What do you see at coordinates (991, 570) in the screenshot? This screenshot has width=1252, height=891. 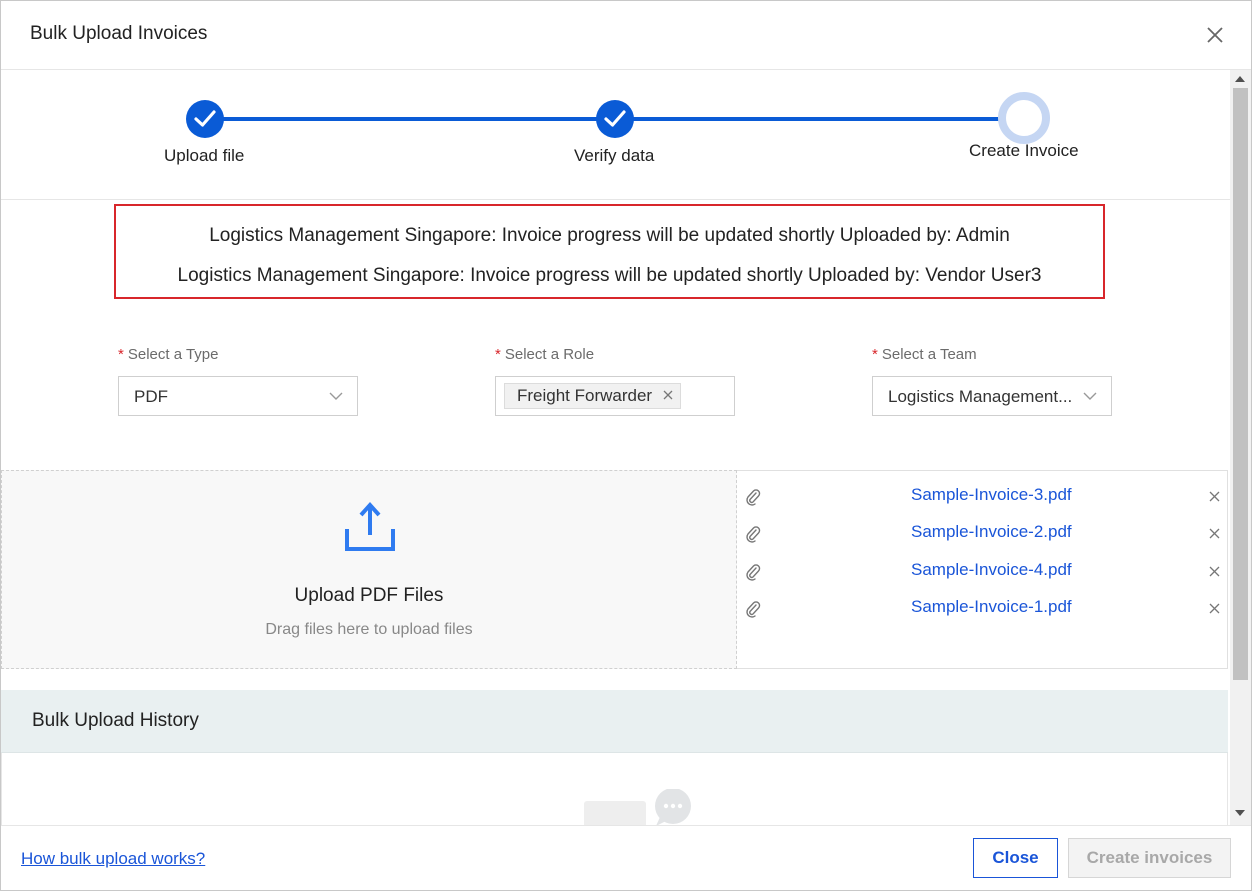 I see `file-link: Sample-Invoice-4.pdf` at bounding box center [991, 570].